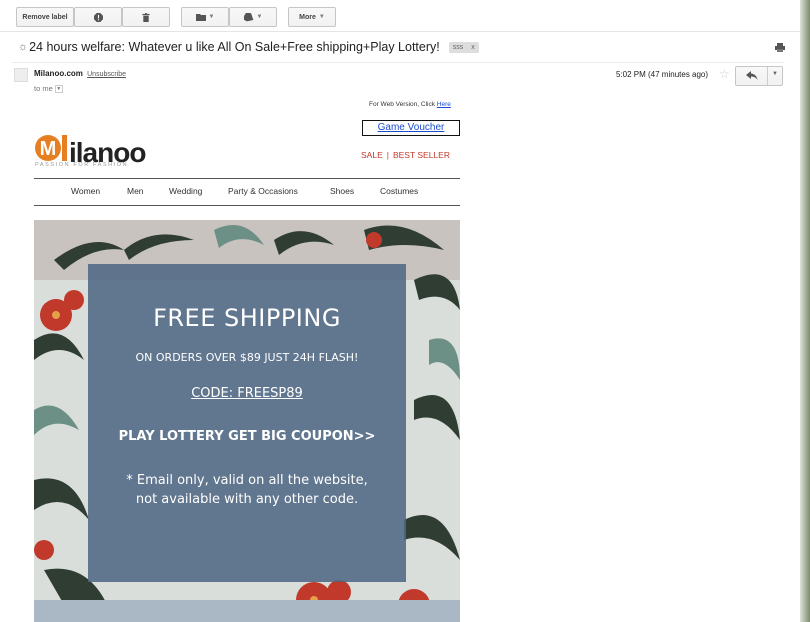 The width and height of the screenshot is (810, 622). I want to click on unsubscribe-link: Unsubscribe, so click(106, 74).